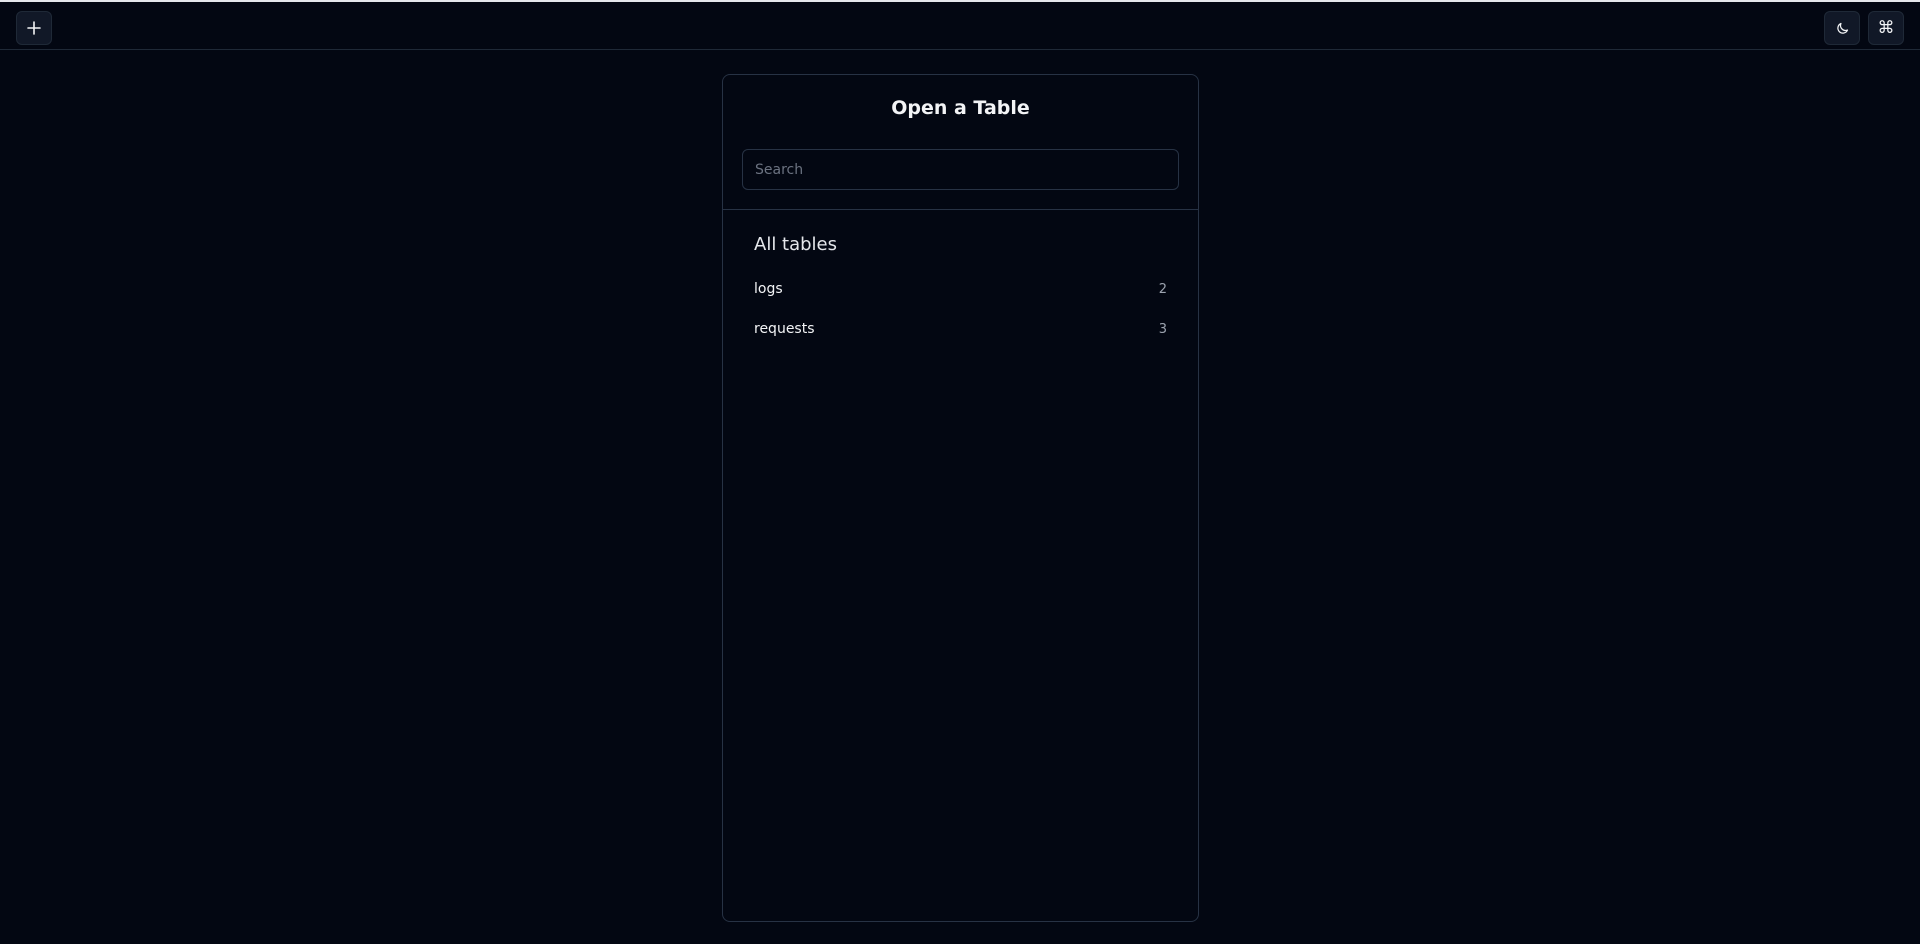 The width and height of the screenshot is (1920, 944). Describe the element at coordinates (1162, 289) in the screenshot. I see `table-count: 2` at that location.